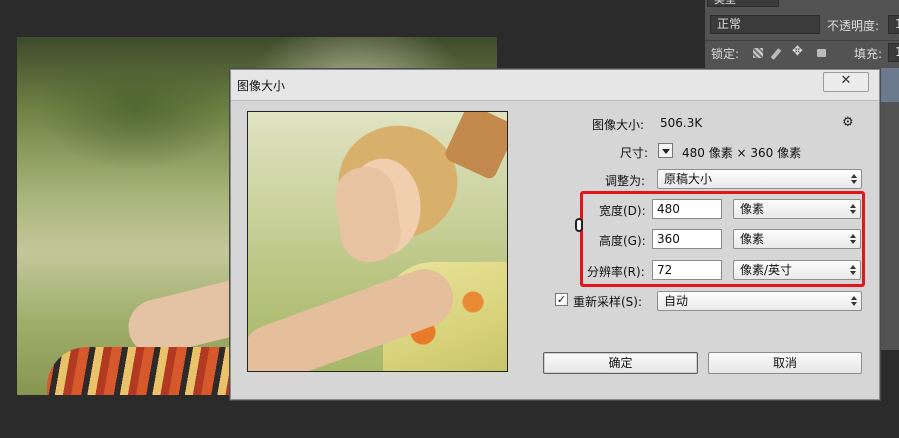 The width and height of the screenshot is (899, 438). Describe the element at coordinates (474, 146) in the screenshot. I see `preview-headband` at that location.